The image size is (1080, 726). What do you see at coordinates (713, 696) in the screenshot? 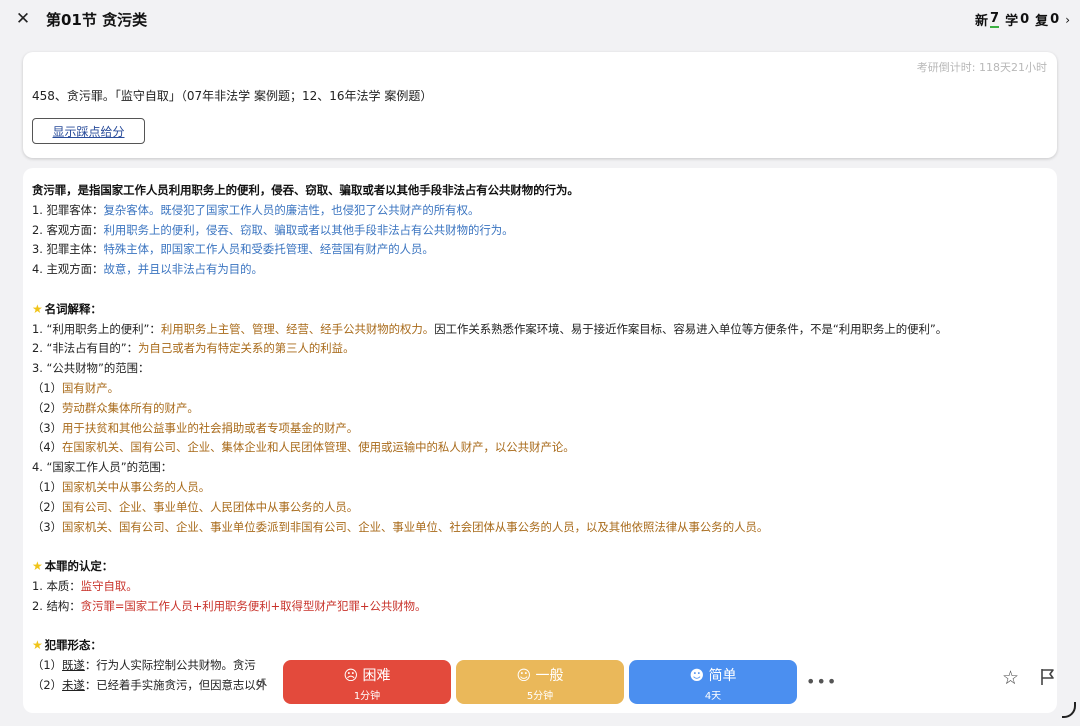
I see `button-interval: 4天` at bounding box center [713, 696].